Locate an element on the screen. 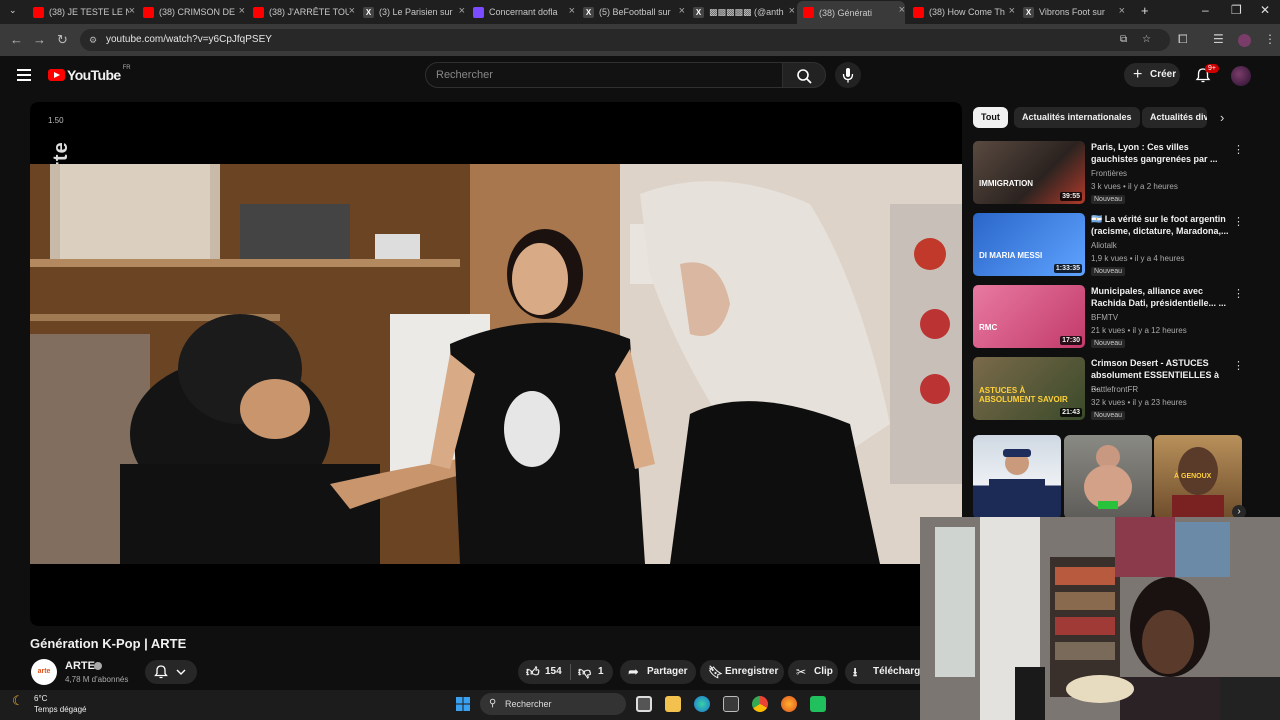 The image size is (1280, 720). browser-tab: (38) JE TESTE LE N × is located at coordinates (81, 12).